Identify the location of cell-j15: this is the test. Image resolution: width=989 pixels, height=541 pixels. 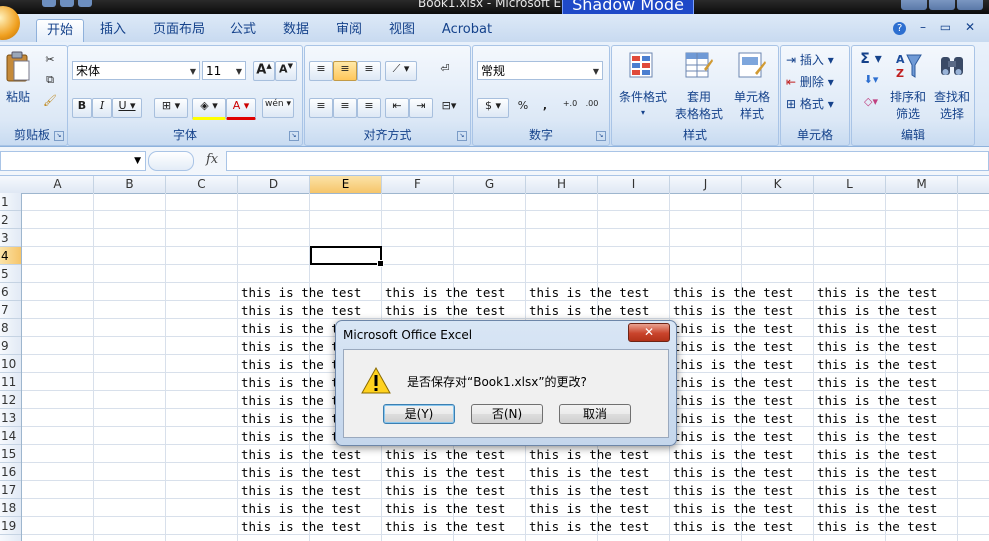
(733, 455).